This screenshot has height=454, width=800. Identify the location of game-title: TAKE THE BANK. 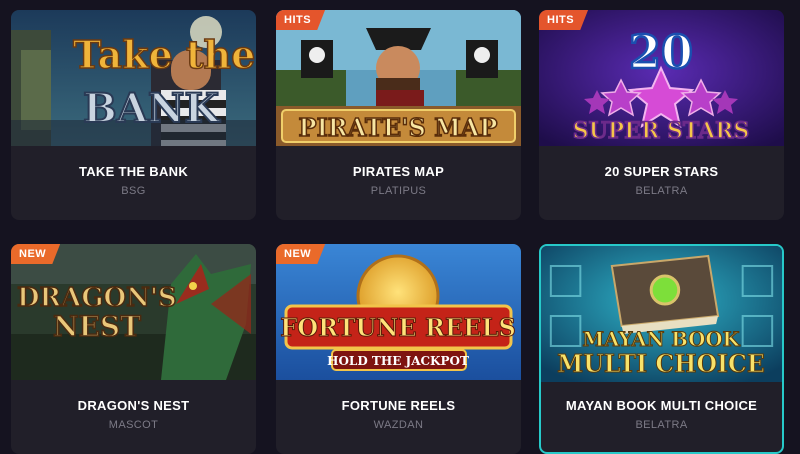
(133, 171).